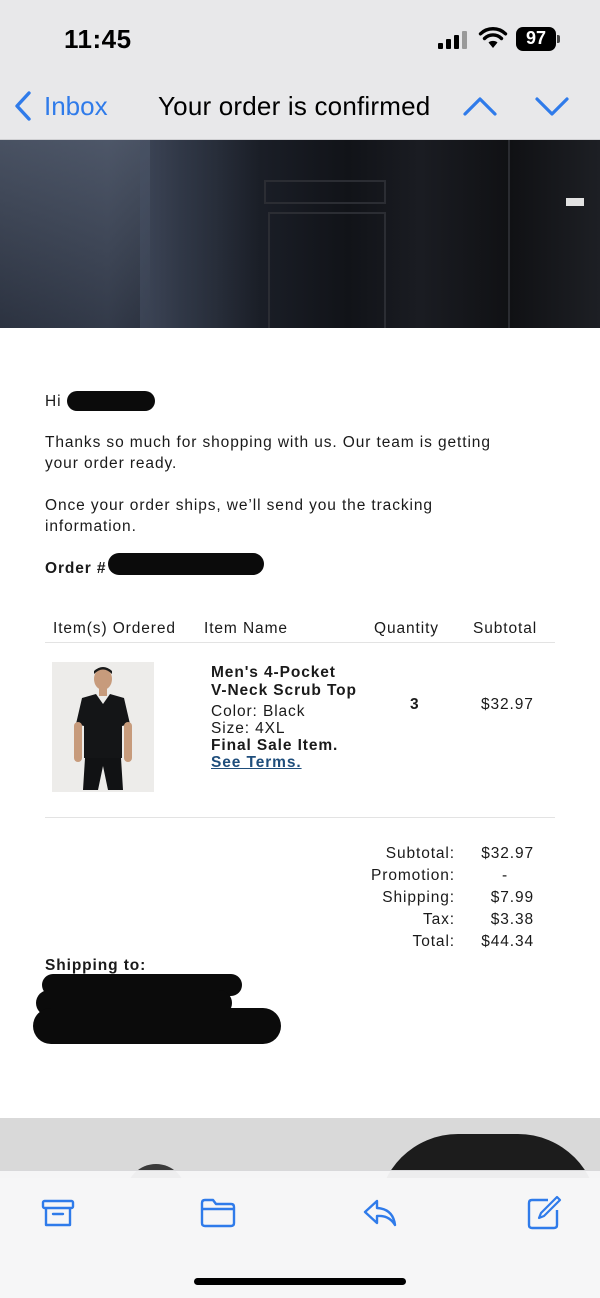 The height and width of the screenshot is (1298, 600). Describe the element at coordinates (294, 106) in the screenshot. I see `email-subject-title: Your order is confirmed` at that location.